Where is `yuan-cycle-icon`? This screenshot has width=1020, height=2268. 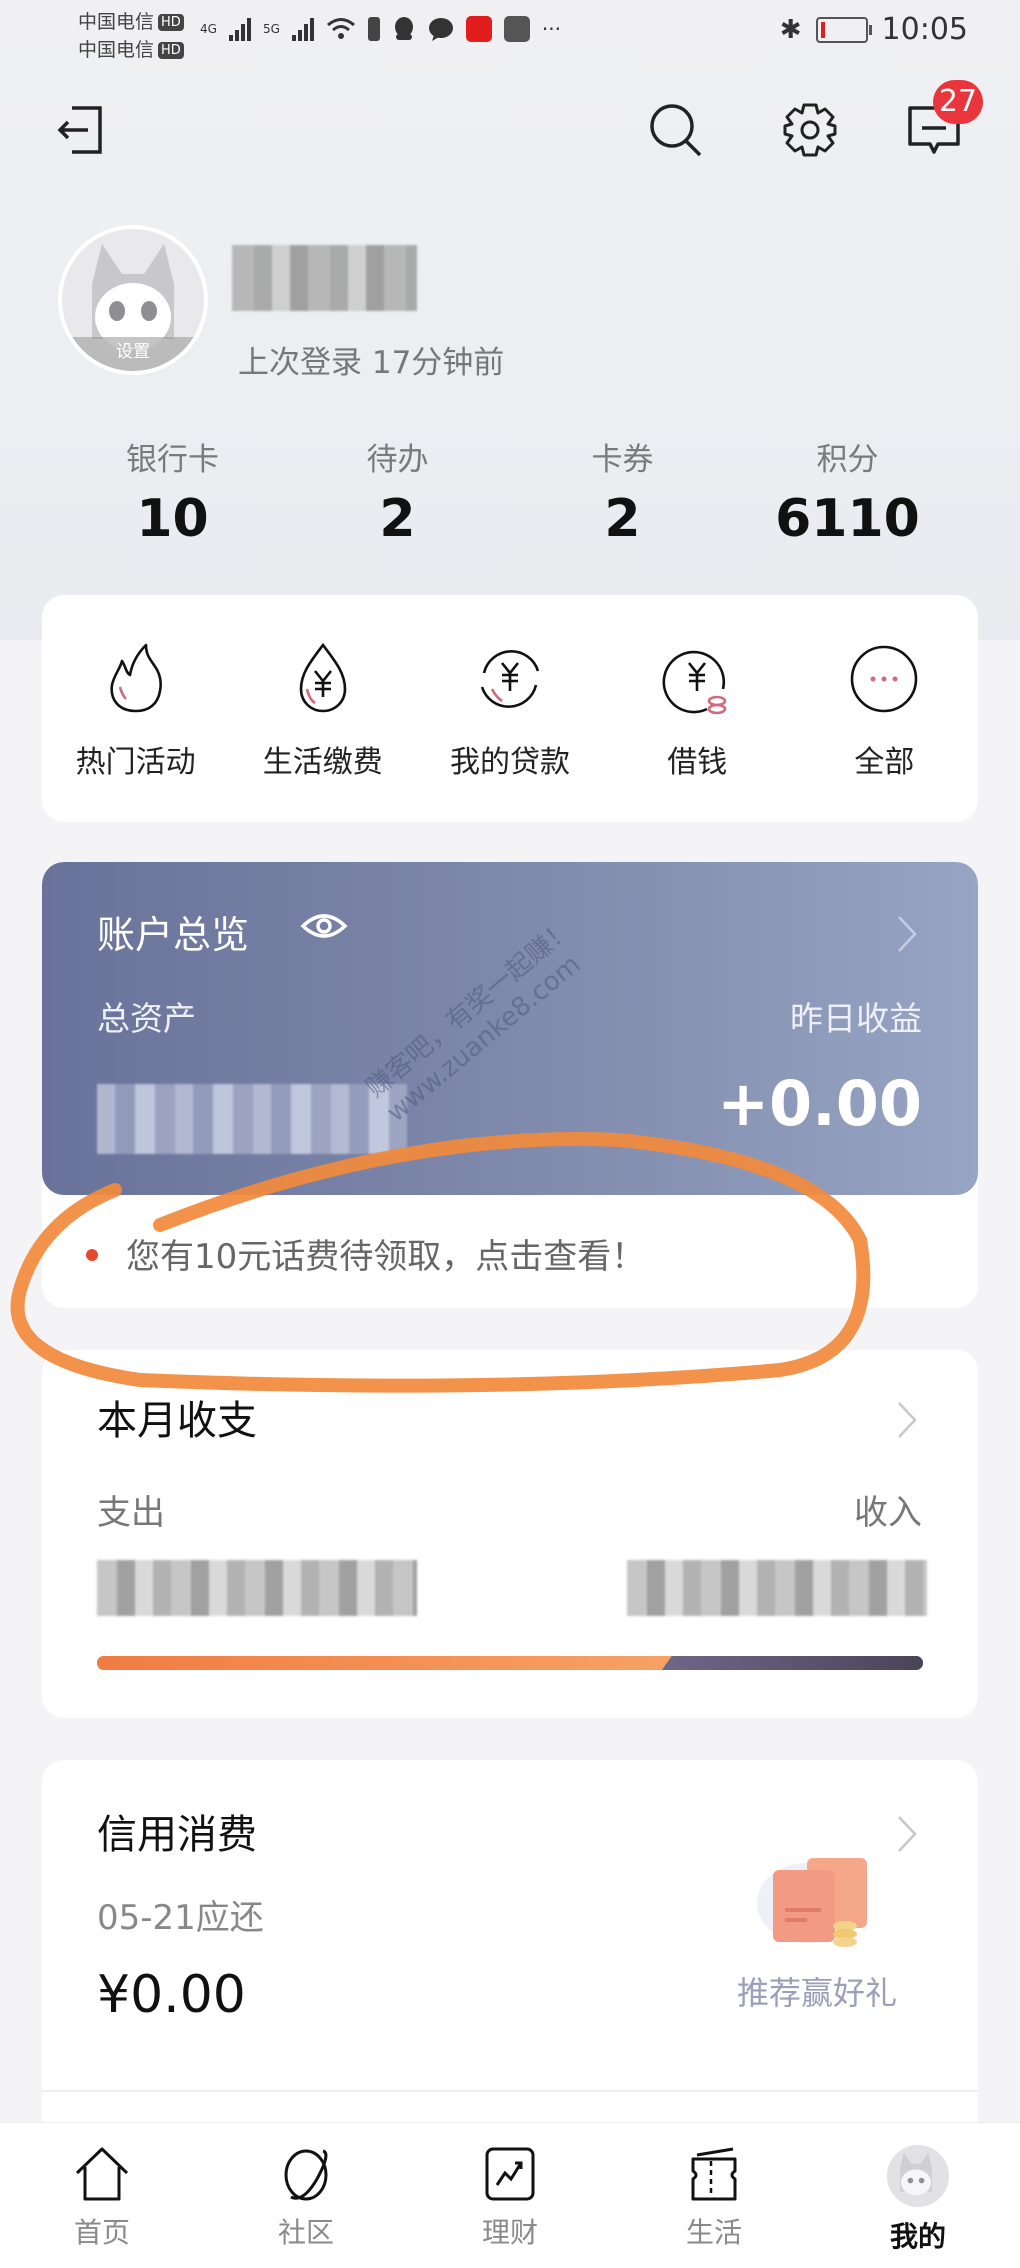 yuan-cycle-icon is located at coordinates (510, 679).